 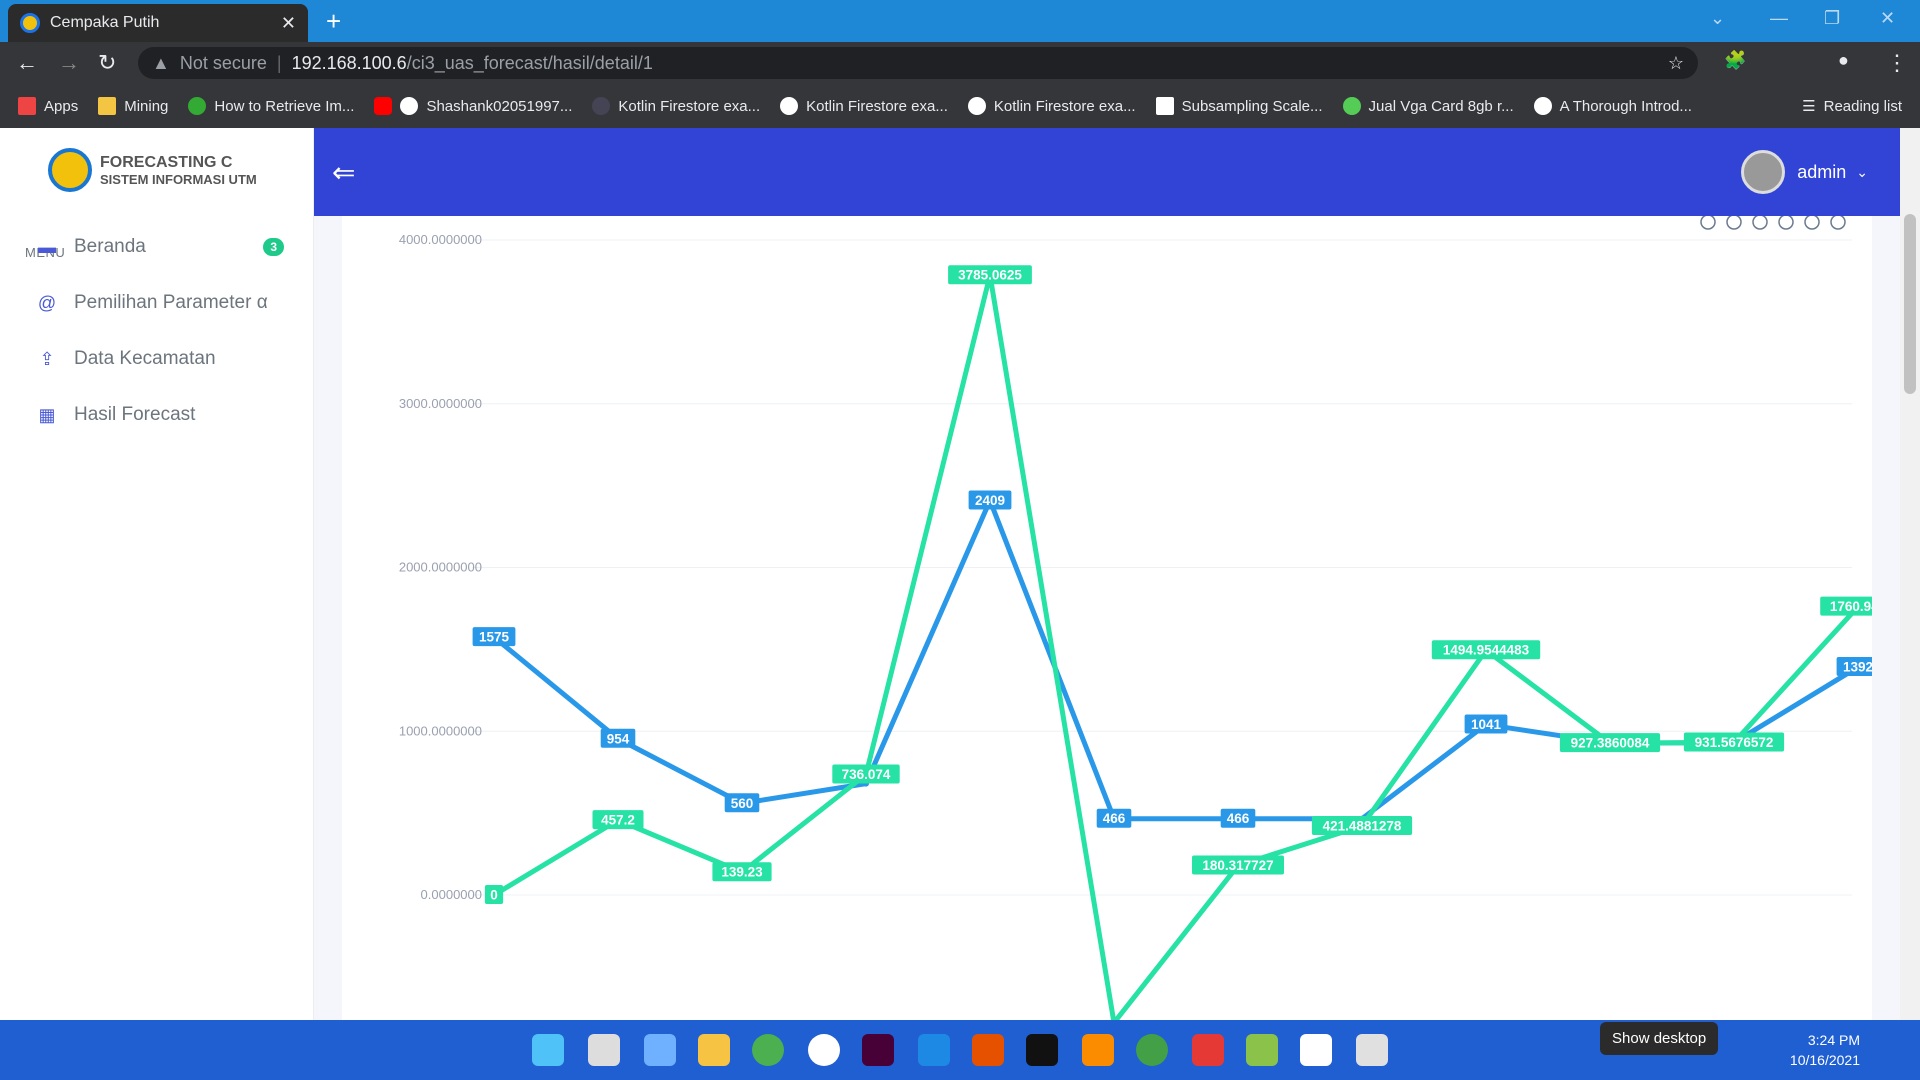 What do you see at coordinates (1238, 818) in the screenshot?
I see `data-label: 466` at bounding box center [1238, 818].